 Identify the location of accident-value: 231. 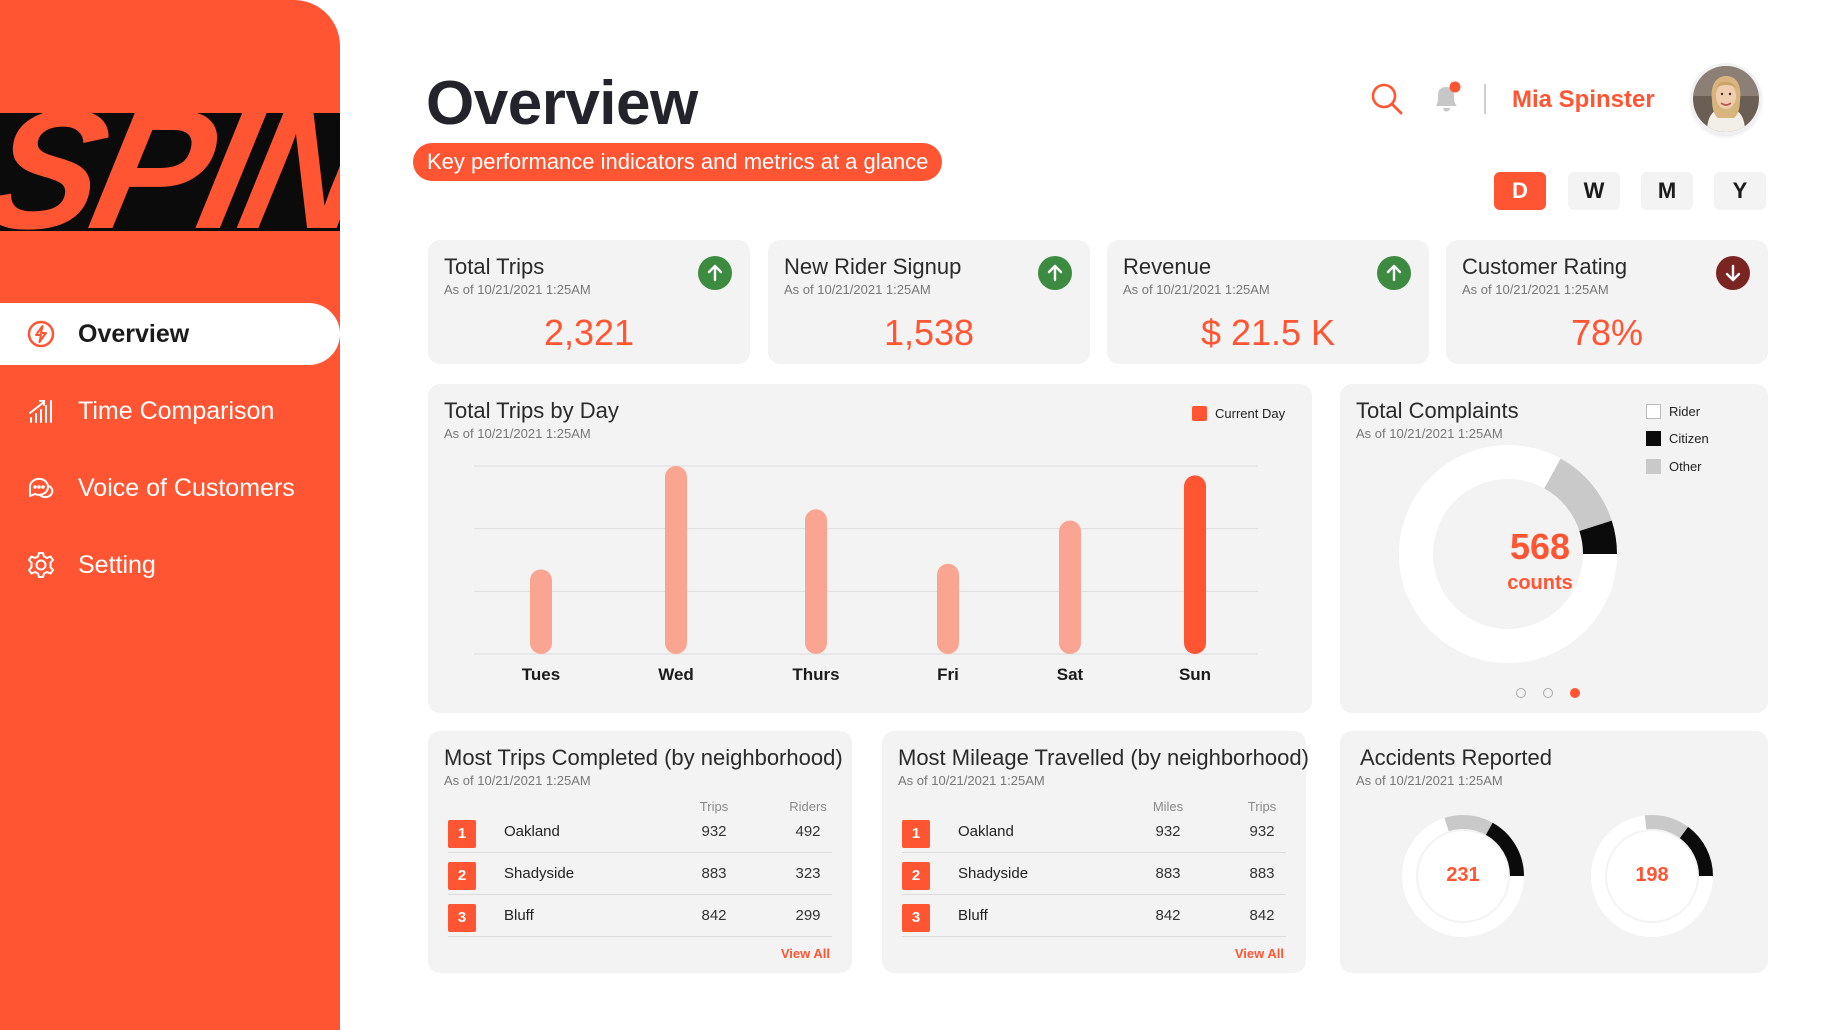
(1463, 875).